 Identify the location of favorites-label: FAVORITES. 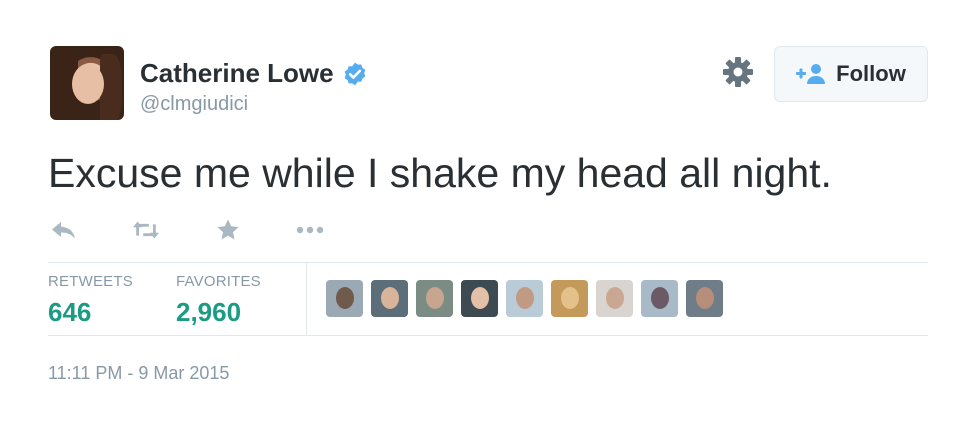
(218, 281).